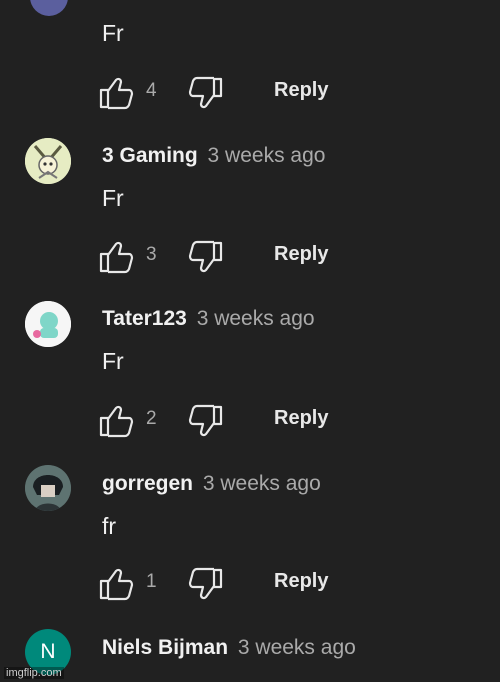 The width and height of the screenshot is (500, 682). Describe the element at coordinates (151, 418) in the screenshot. I see `like-count: 2` at that location.